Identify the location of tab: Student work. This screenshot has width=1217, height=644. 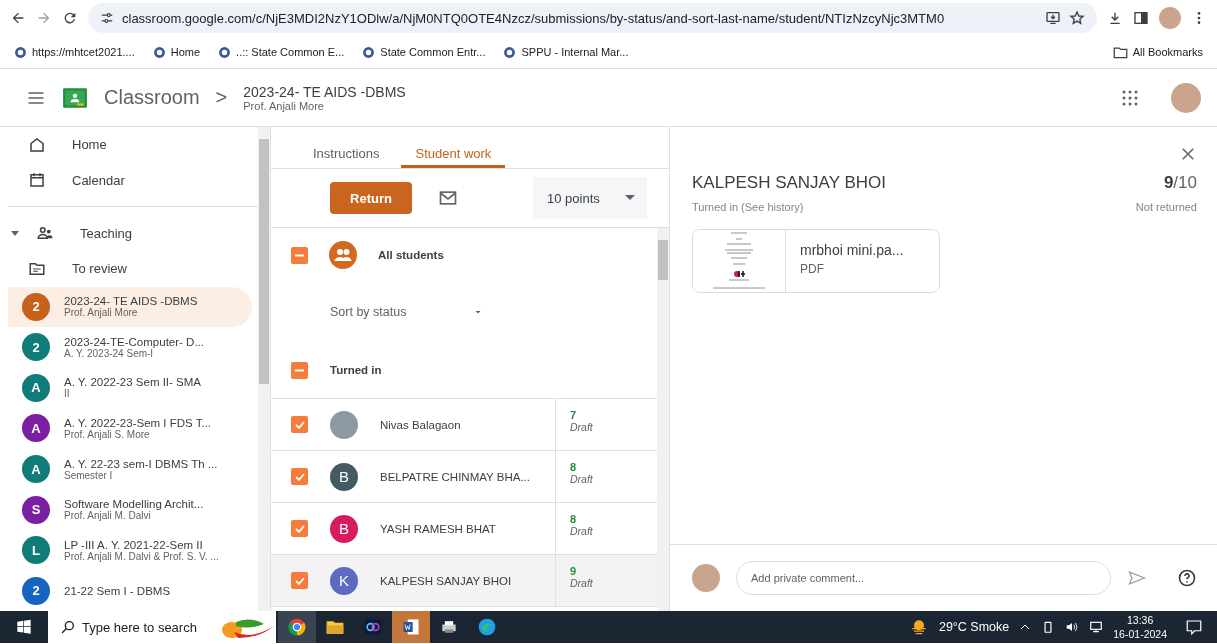
(453, 147).